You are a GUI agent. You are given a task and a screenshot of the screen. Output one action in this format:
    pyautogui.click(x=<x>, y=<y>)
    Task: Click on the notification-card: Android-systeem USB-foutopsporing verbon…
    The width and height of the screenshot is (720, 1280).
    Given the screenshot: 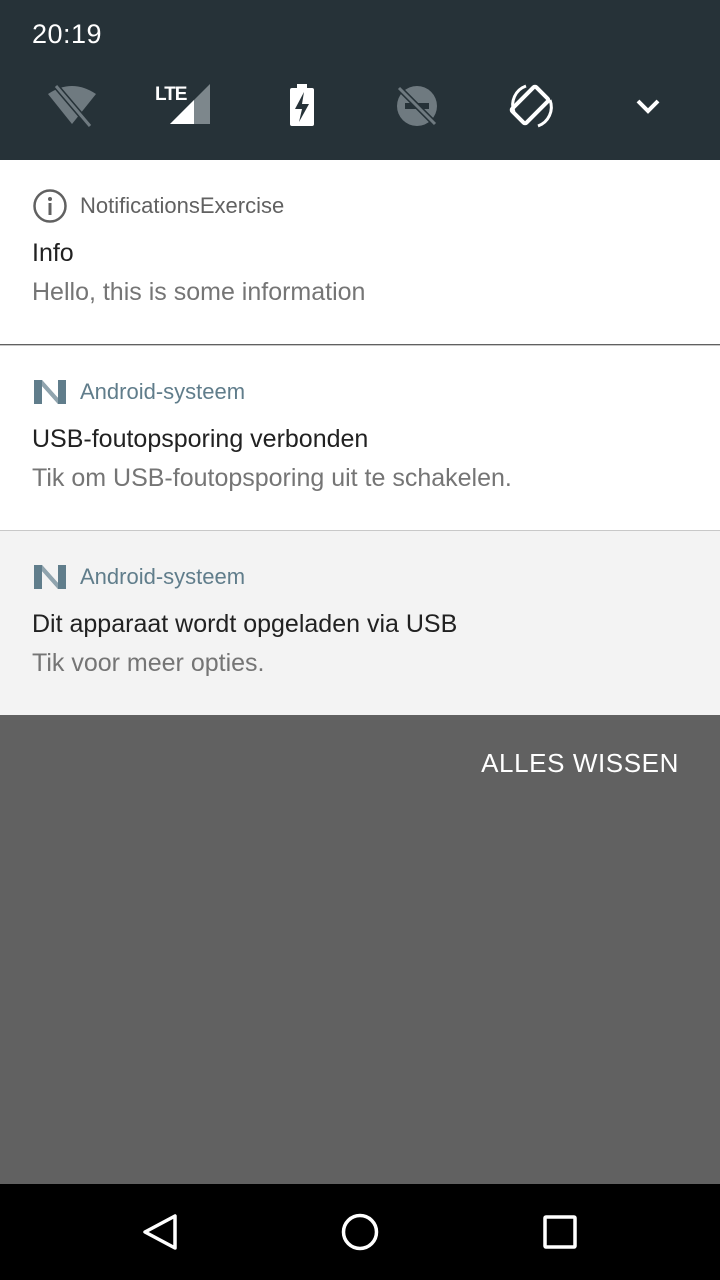 What is the action you would take?
    pyautogui.click(x=360, y=437)
    